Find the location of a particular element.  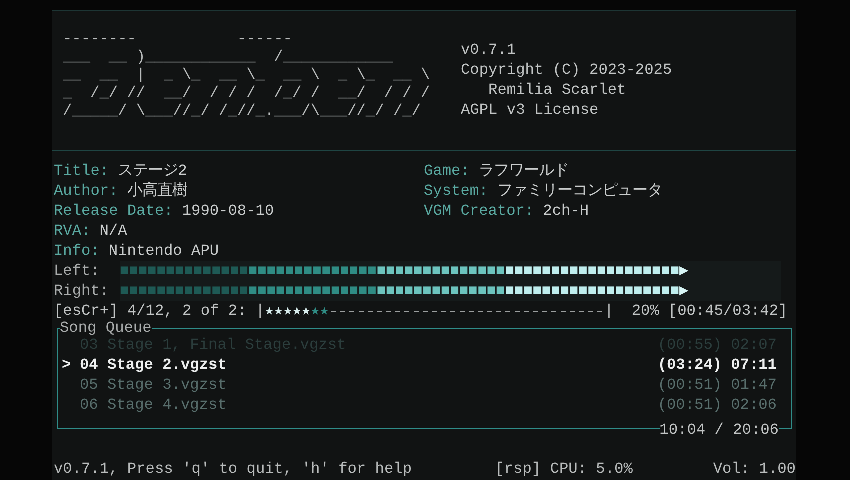

field-label: Author: is located at coordinates (86, 191).